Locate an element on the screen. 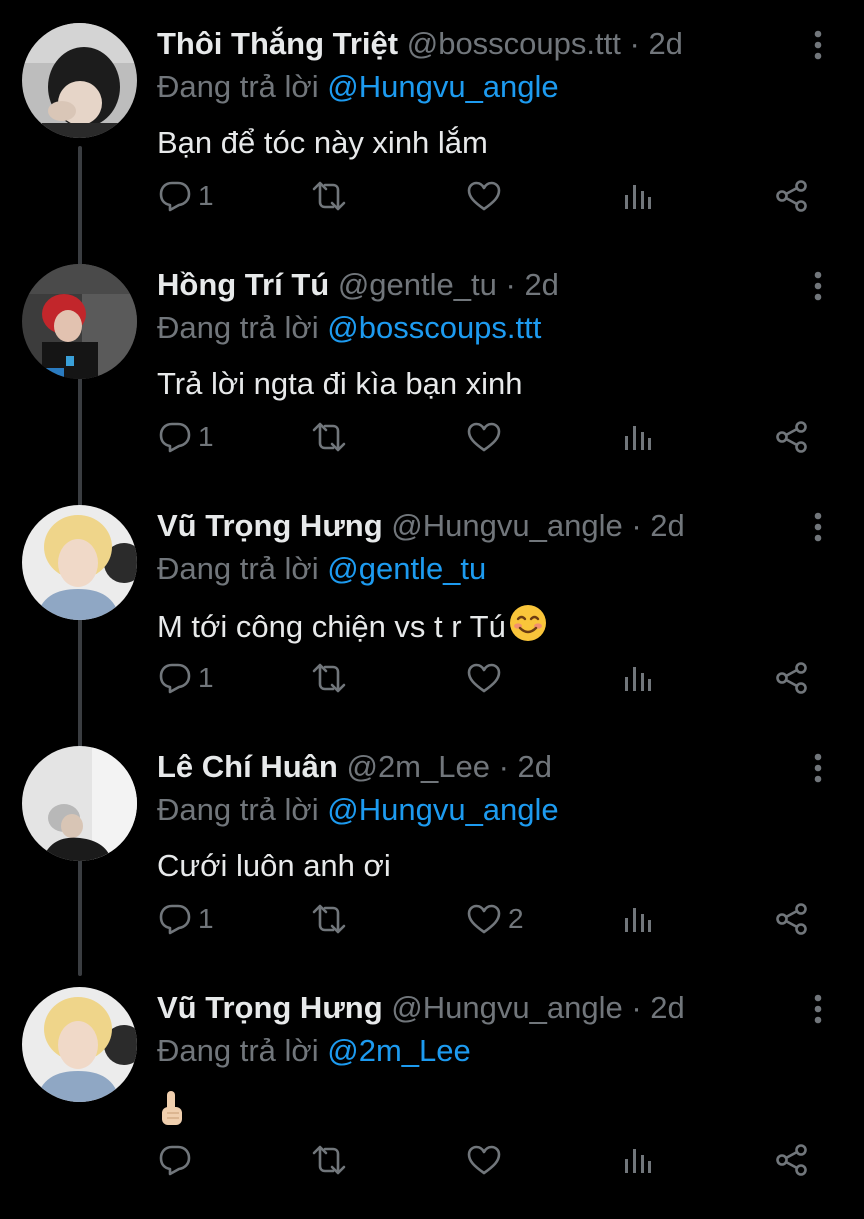 The width and height of the screenshot is (864, 1219). like-button: 2 is located at coordinates (495, 919).